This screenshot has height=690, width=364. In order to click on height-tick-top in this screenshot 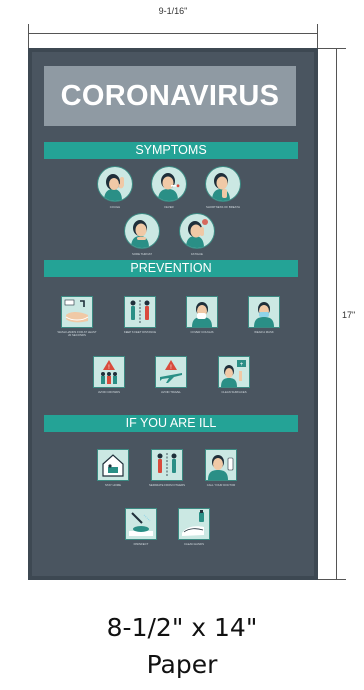, I will do `click(332, 48)`.